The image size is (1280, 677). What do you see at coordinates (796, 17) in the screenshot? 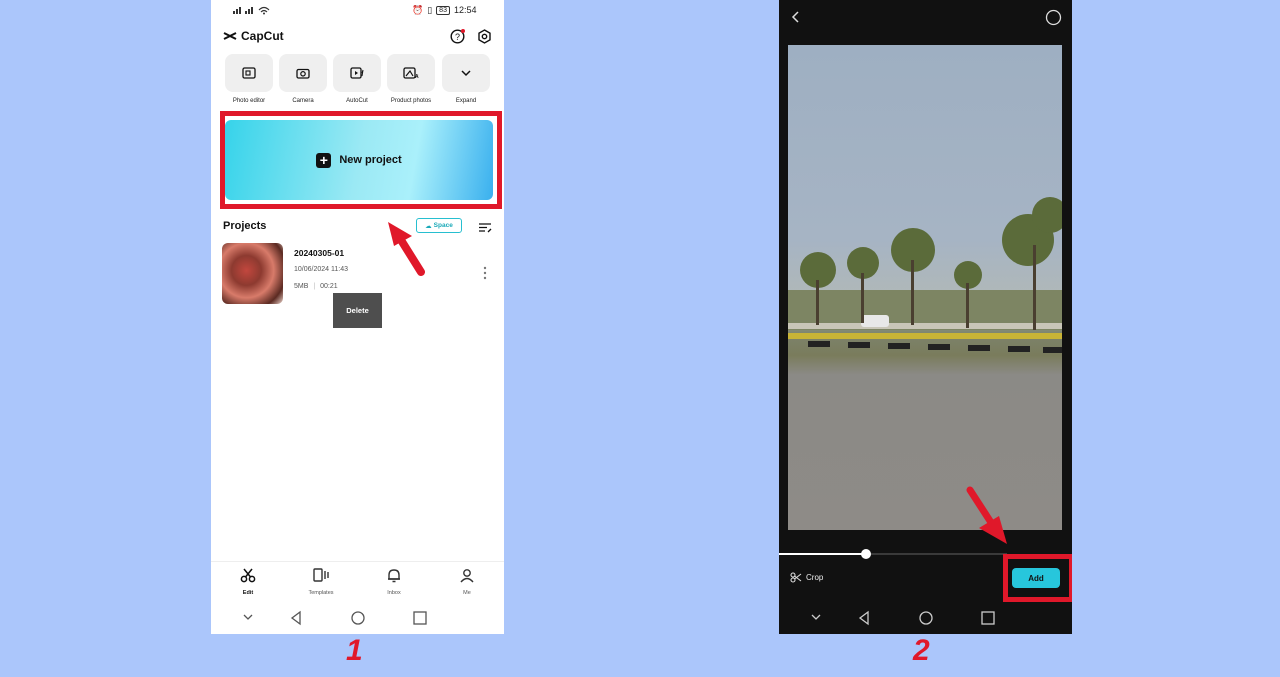
I see `back-icon` at bounding box center [796, 17].